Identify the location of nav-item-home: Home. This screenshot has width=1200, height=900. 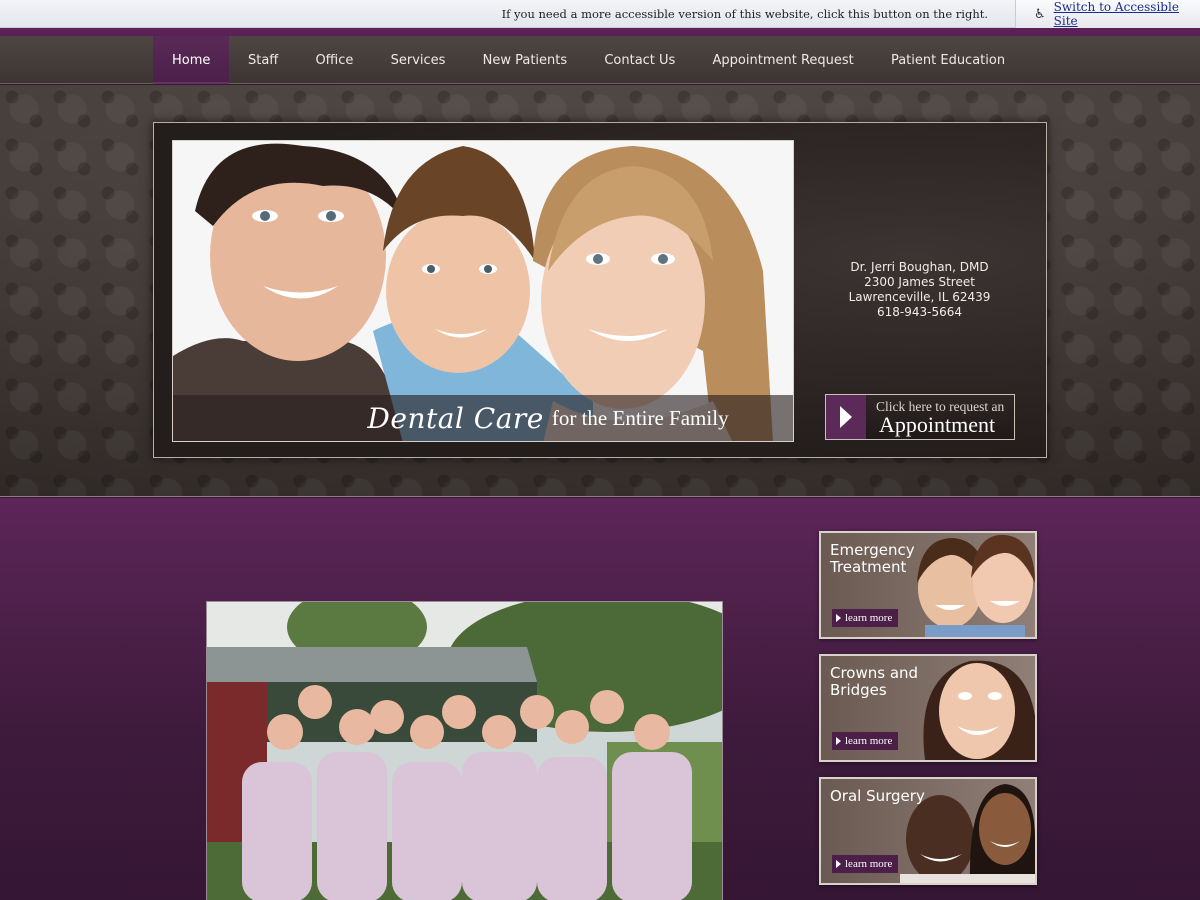
(191, 60).